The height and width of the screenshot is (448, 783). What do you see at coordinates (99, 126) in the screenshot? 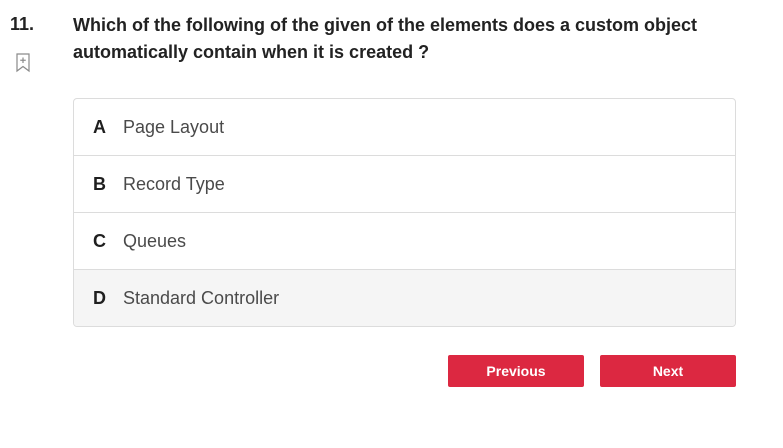
I see `option-letter: A` at bounding box center [99, 126].